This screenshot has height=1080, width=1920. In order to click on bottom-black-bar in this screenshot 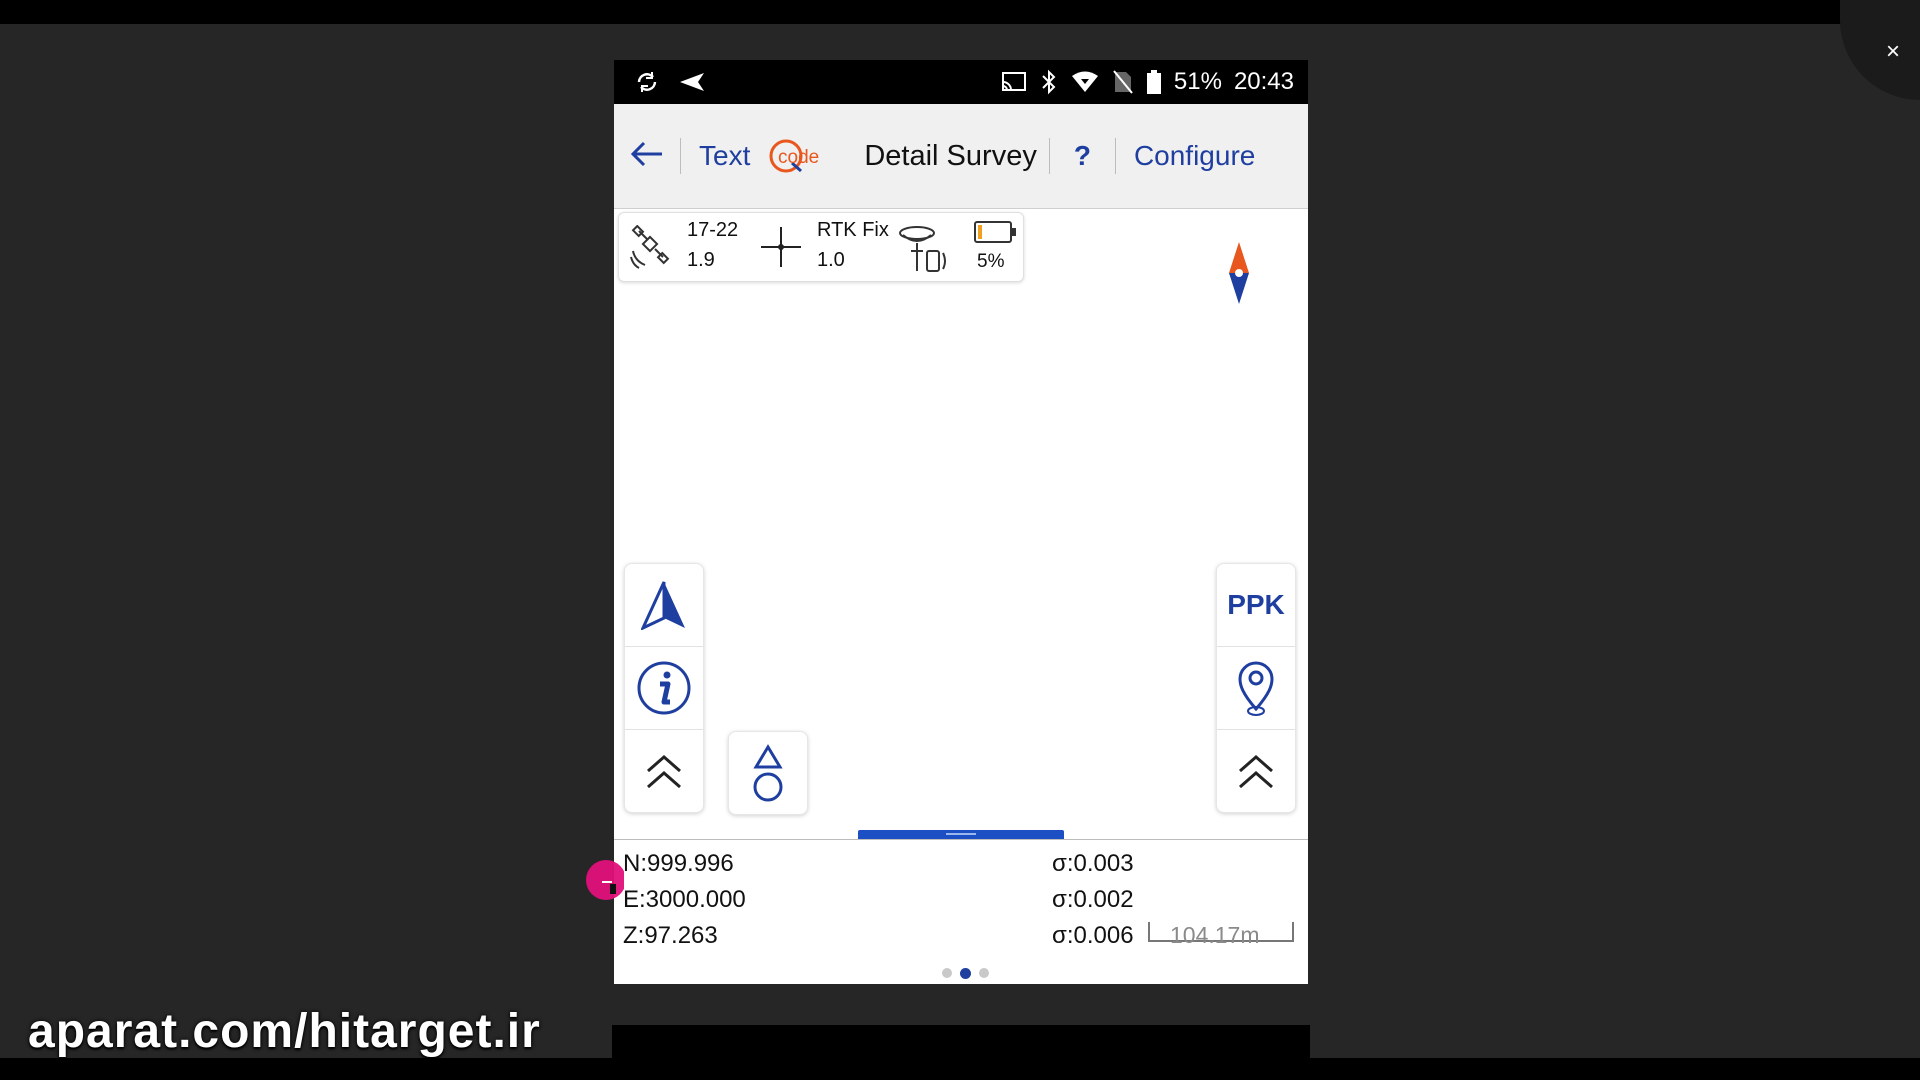, I will do `click(960, 1069)`.